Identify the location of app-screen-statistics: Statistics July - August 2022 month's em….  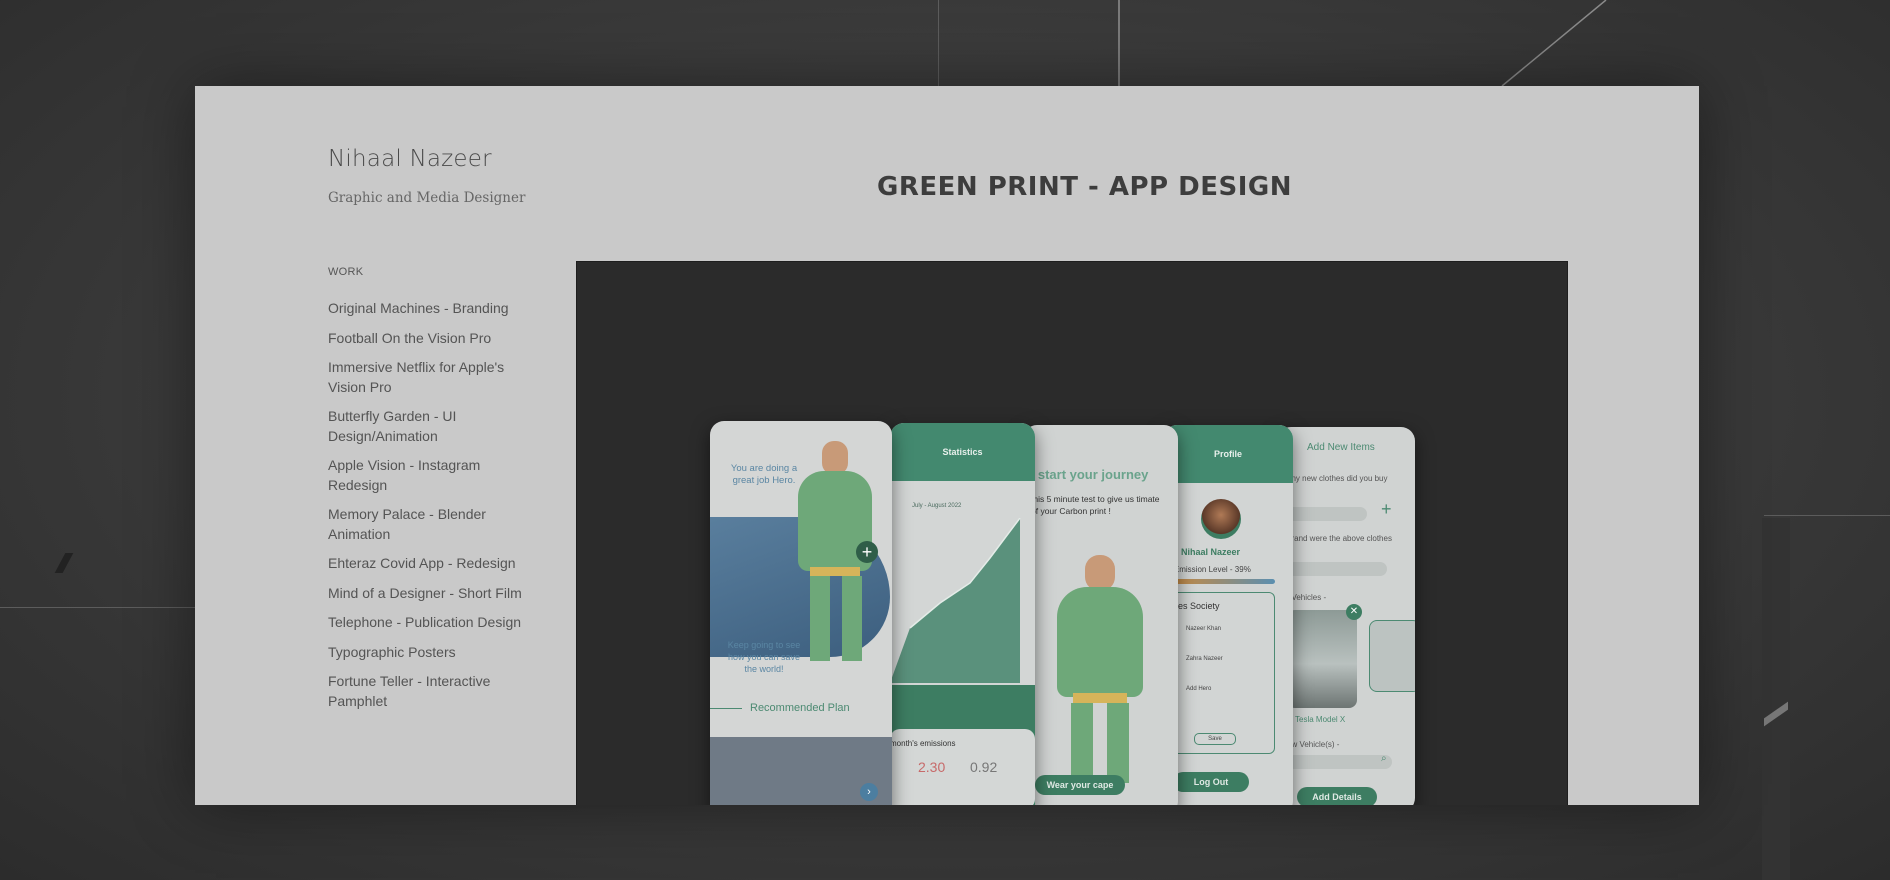
(962, 614).